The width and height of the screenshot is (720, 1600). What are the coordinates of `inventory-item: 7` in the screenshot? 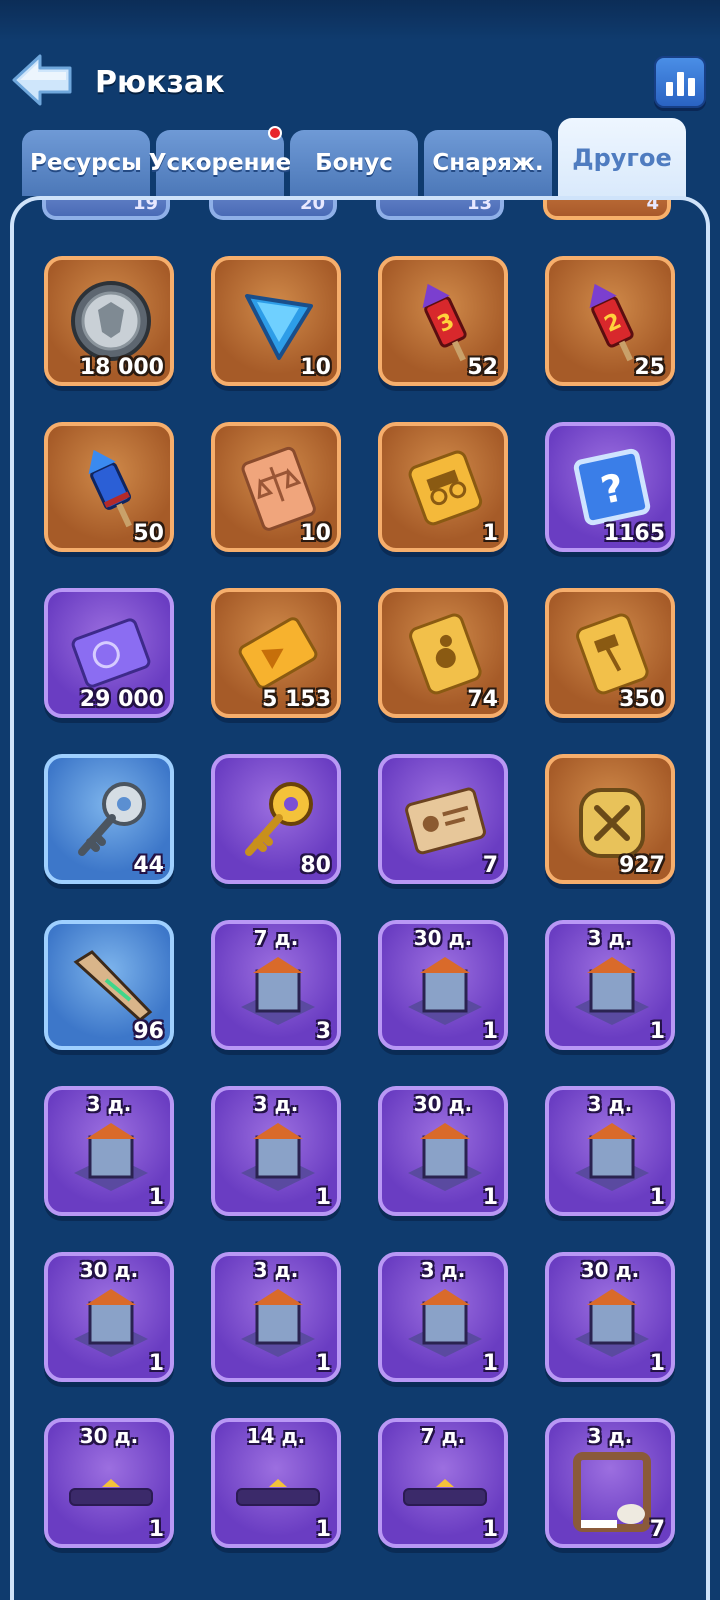 It's located at (443, 819).